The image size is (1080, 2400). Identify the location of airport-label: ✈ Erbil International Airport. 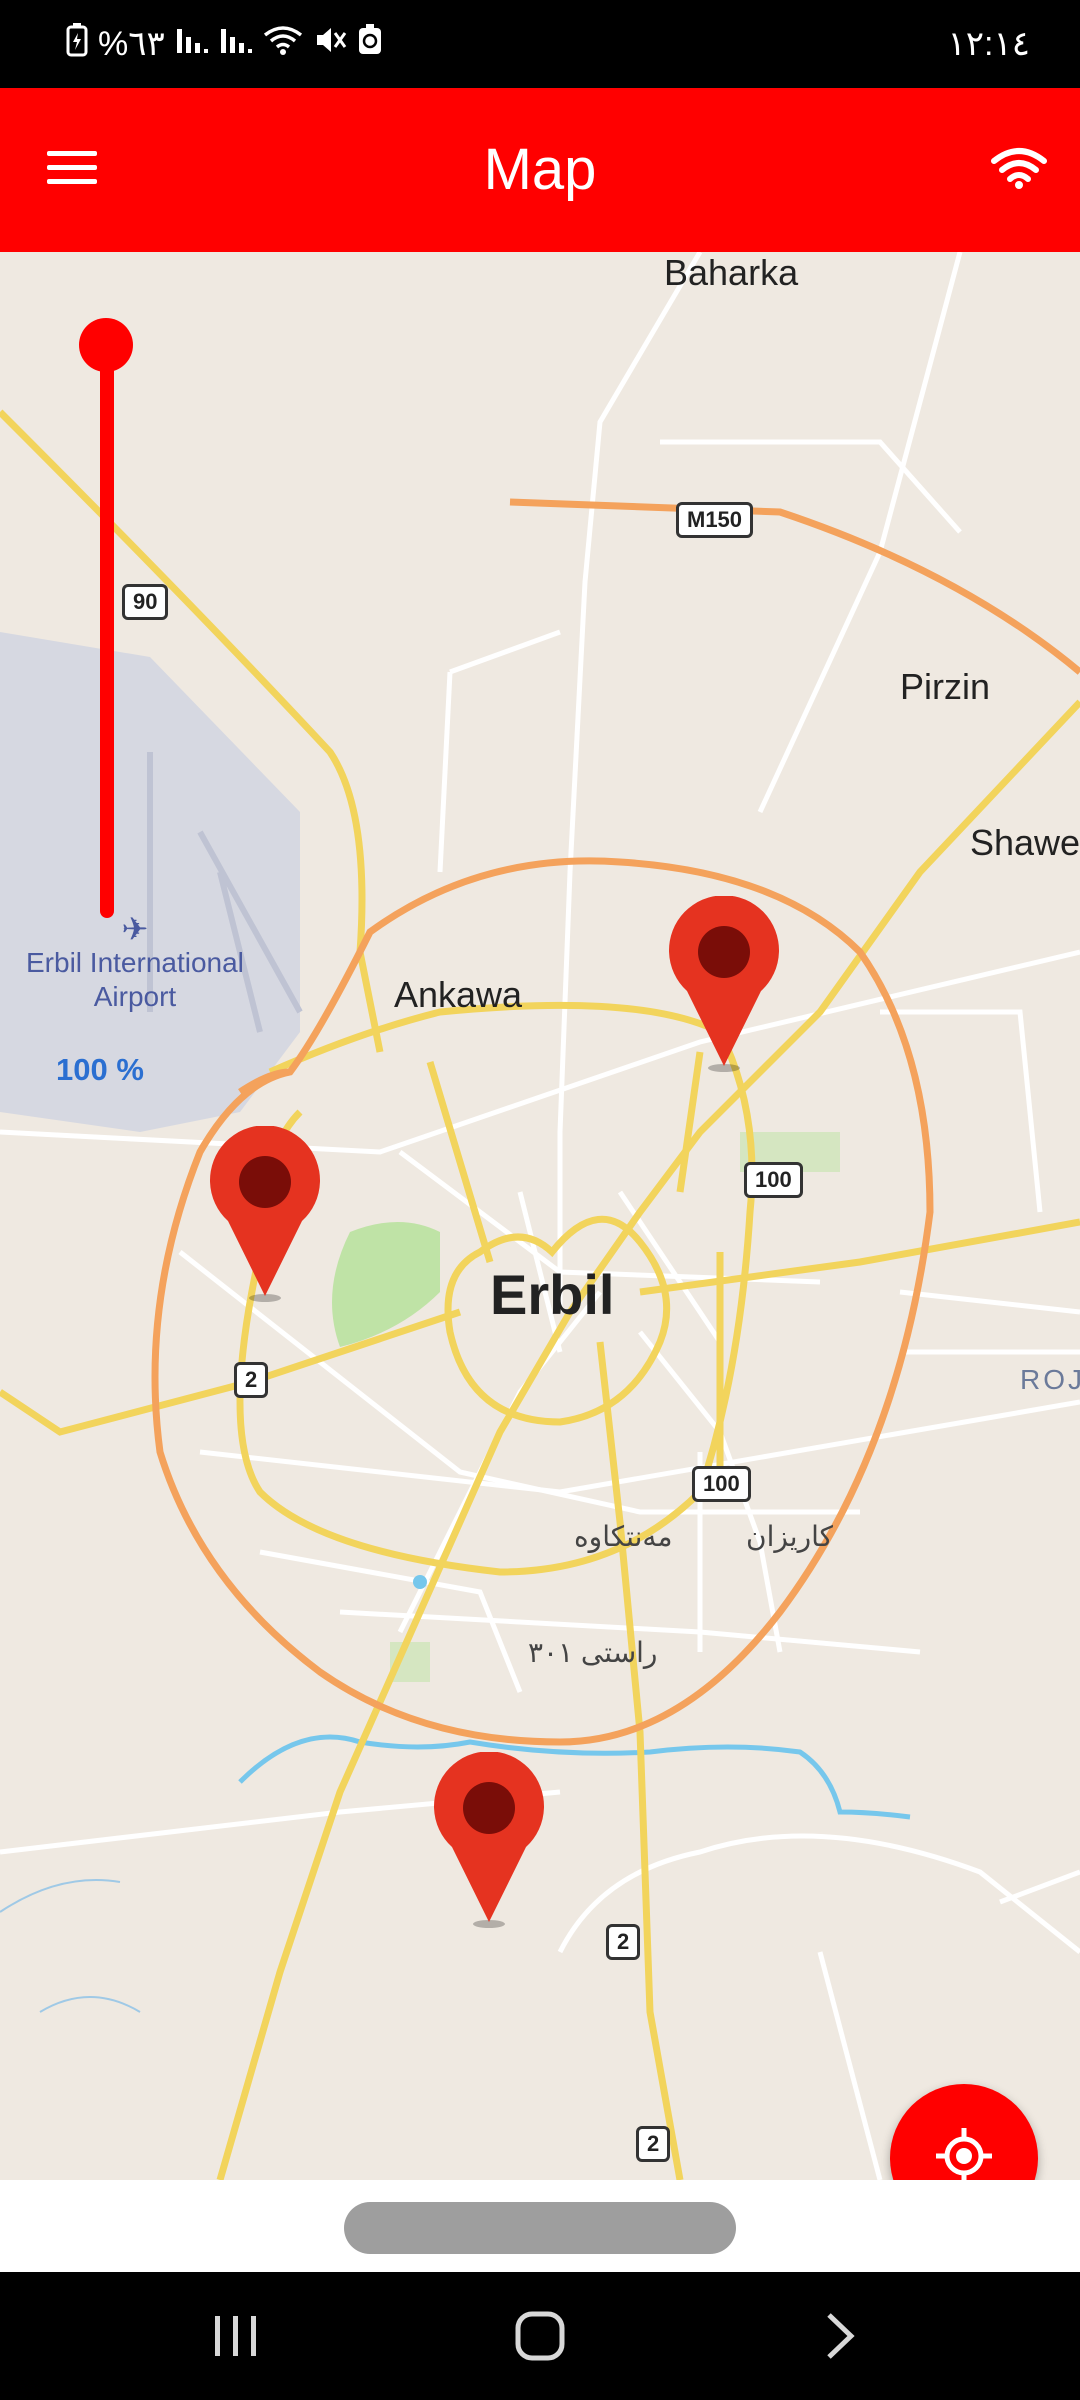
(135, 963).